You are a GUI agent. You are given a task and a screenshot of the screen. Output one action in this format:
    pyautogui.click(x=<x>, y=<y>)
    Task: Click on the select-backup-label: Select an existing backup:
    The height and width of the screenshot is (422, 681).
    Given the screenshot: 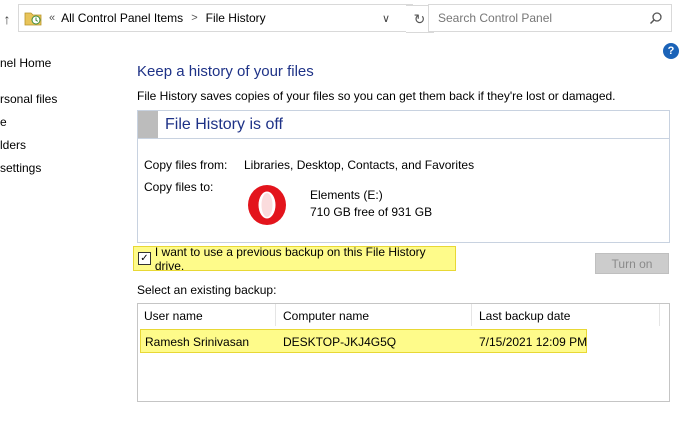 What is the action you would take?
    pyautogui.click(x=207, y=290)
    